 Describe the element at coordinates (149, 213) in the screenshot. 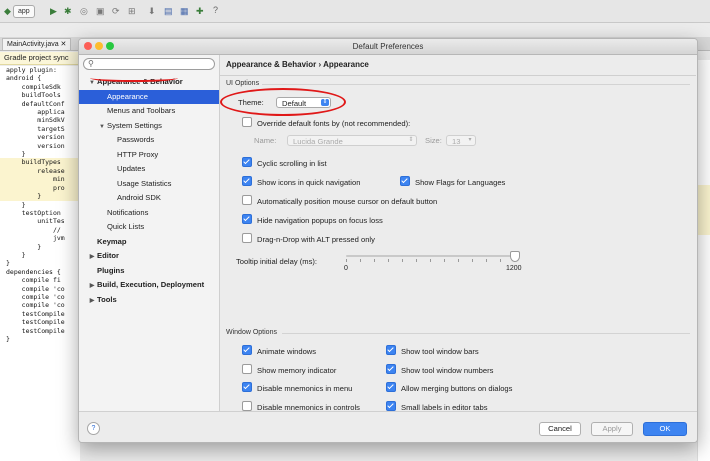

I see `tree-item-notifications: Notifications` at that location.